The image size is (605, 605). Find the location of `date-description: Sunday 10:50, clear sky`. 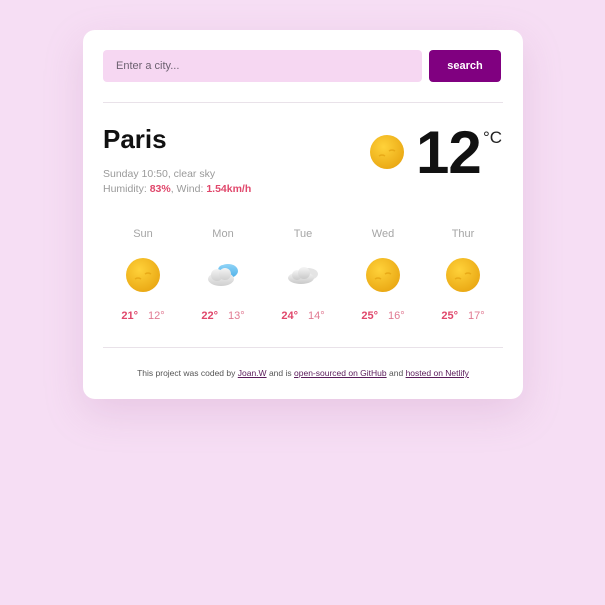

date-description: Sunday 10:50, clear sky is located at coordinates (159, 174).